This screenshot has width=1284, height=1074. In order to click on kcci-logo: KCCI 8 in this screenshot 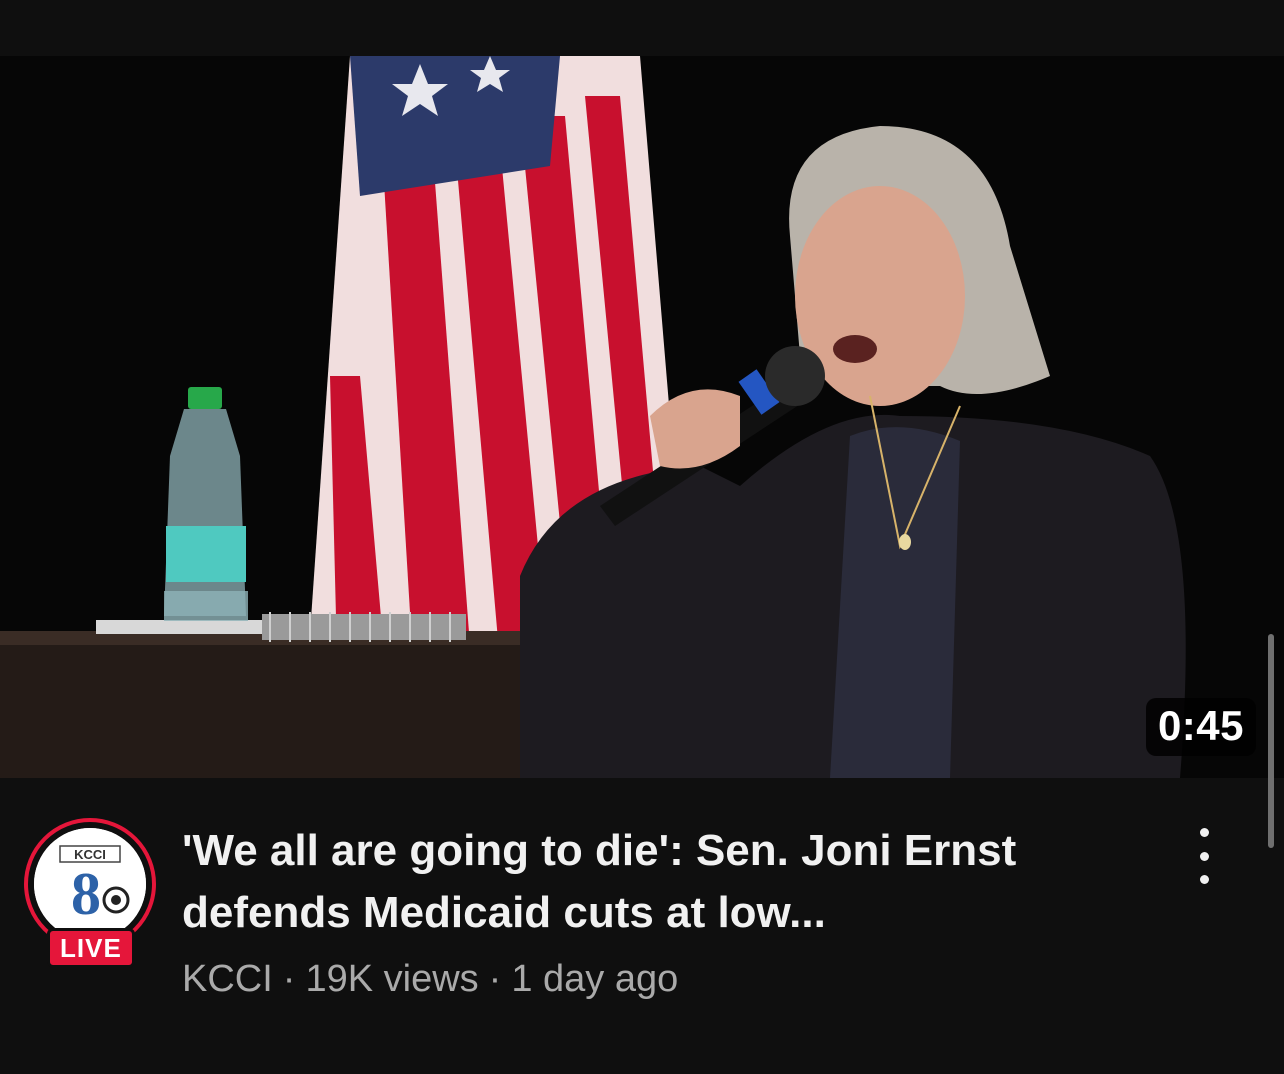, I will do `click(90, 884)`.